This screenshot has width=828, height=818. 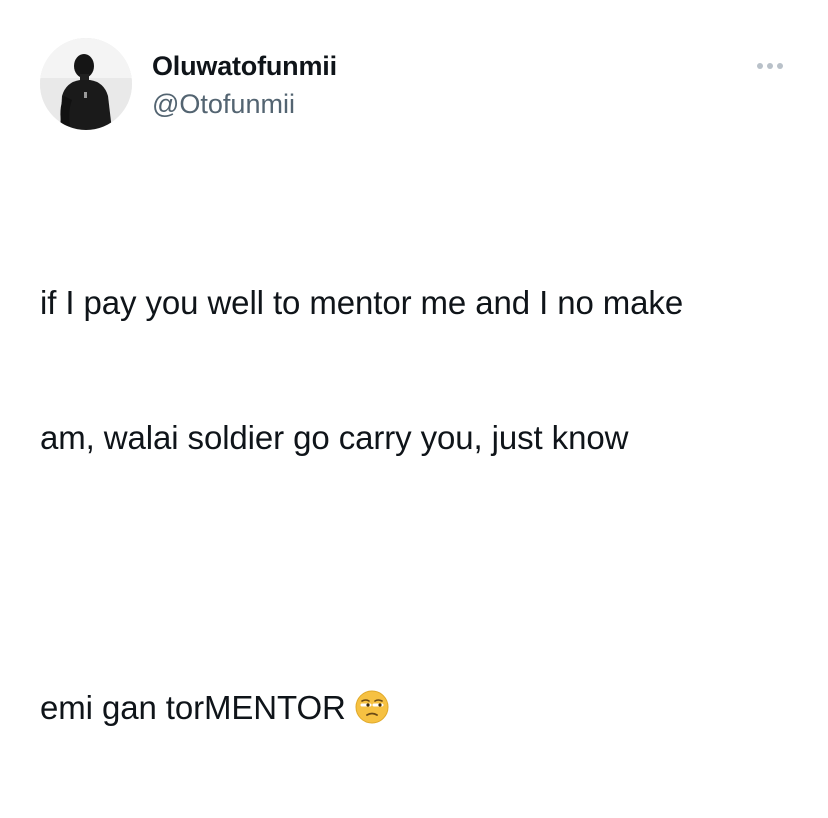 I want to click on profile-photo-icon, so click(x=86, y=84).